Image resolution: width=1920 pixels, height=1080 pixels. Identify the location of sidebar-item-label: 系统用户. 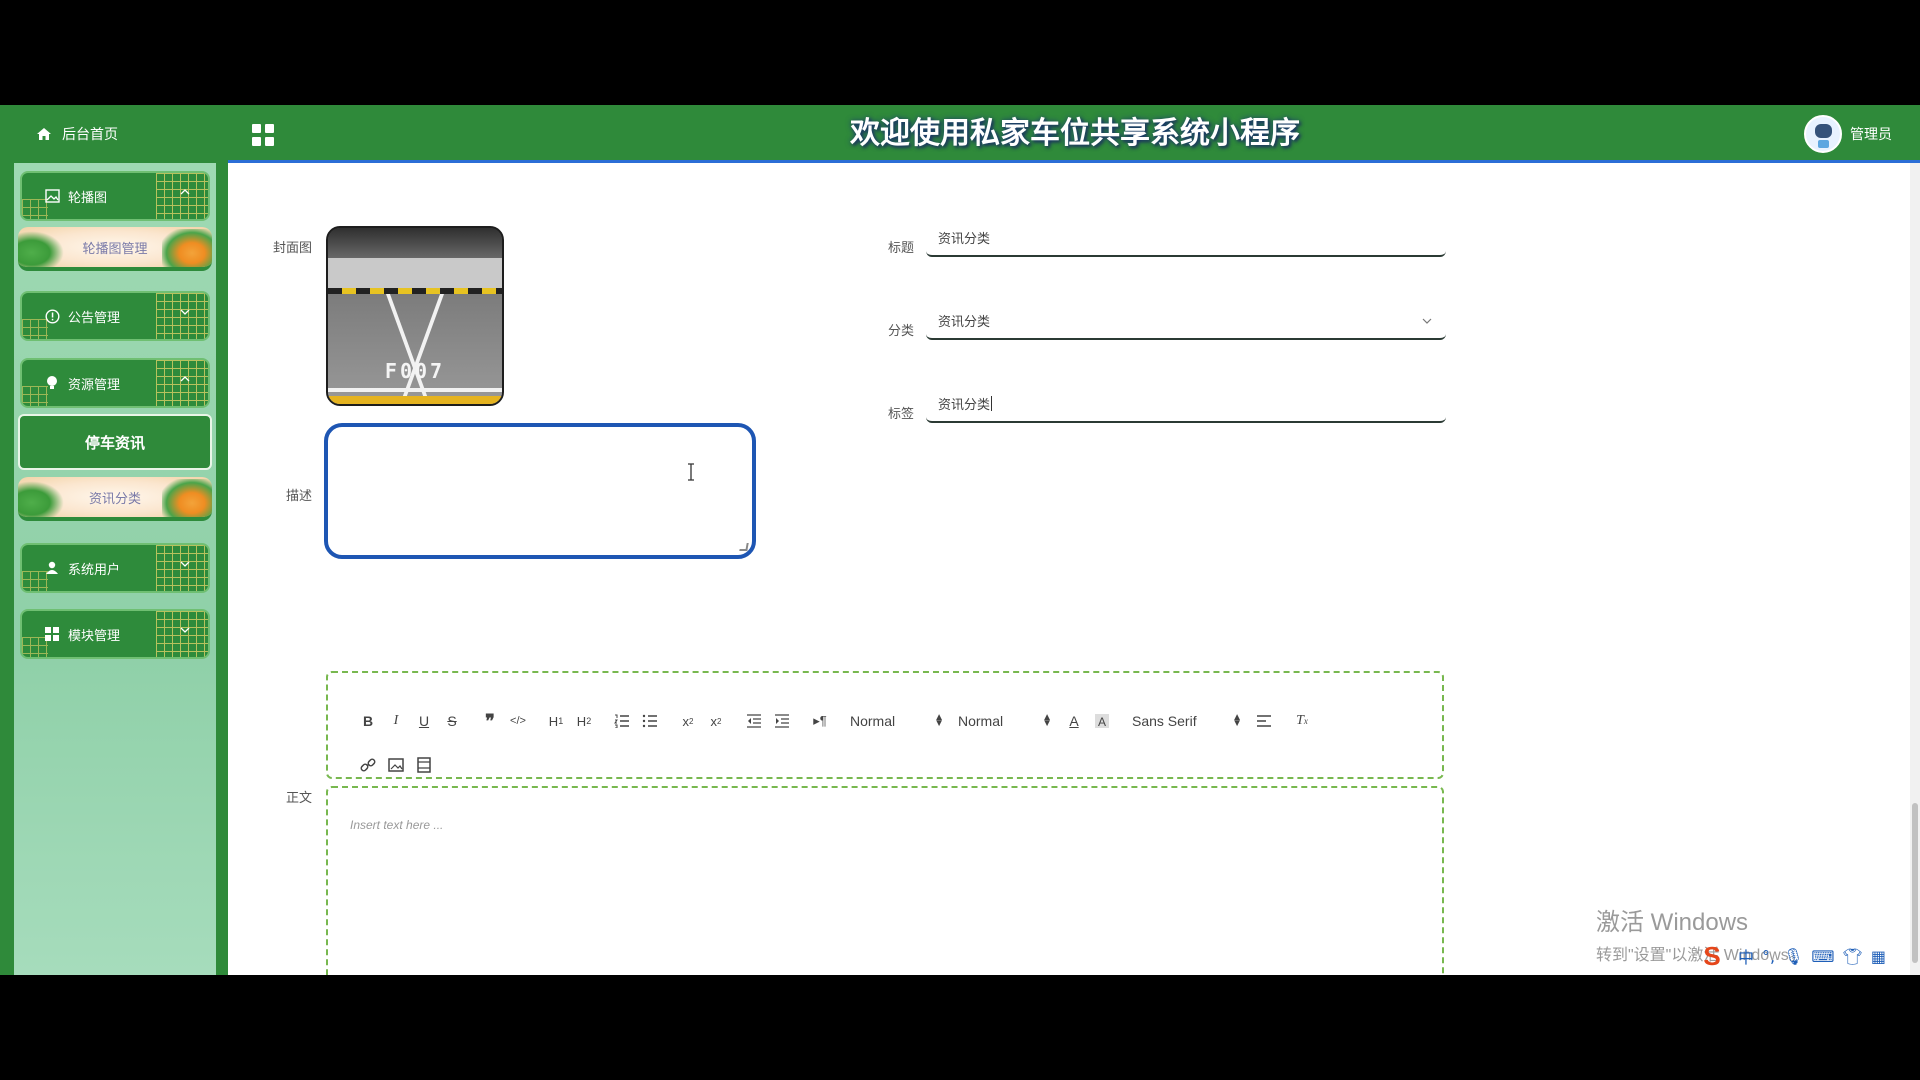
(94, 570).